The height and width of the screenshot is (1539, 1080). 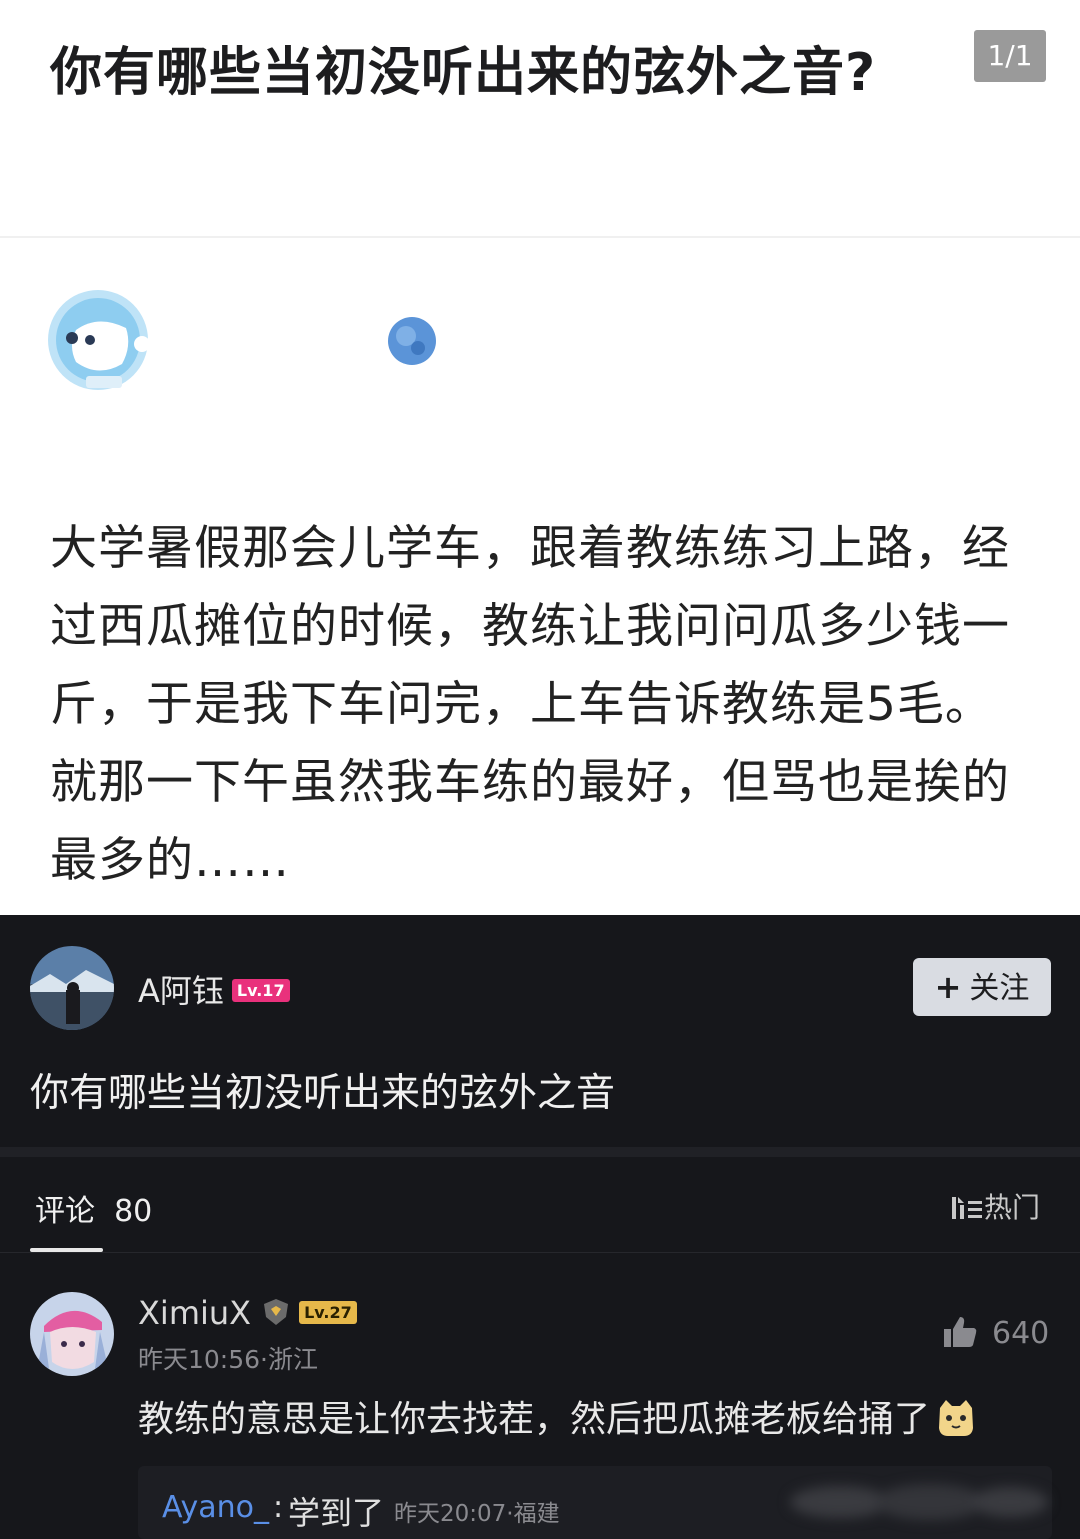 I want to click on comment-text-row: 教练的意思是让你去找茬，然后把瓜摊老板给捅了, so click(x=557, y=1416).